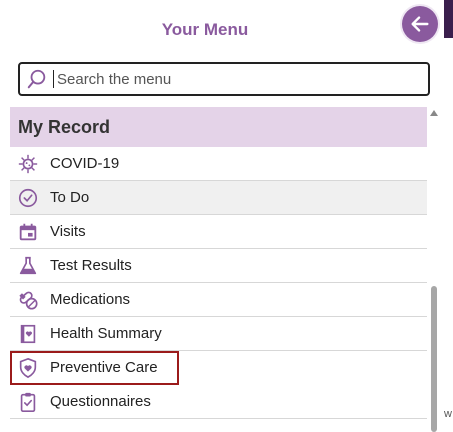 The width and height of the screenshot is (453, 432). Describe the element at coordinates (36, 79) in the screenshot. I see `search-icon` at that location.